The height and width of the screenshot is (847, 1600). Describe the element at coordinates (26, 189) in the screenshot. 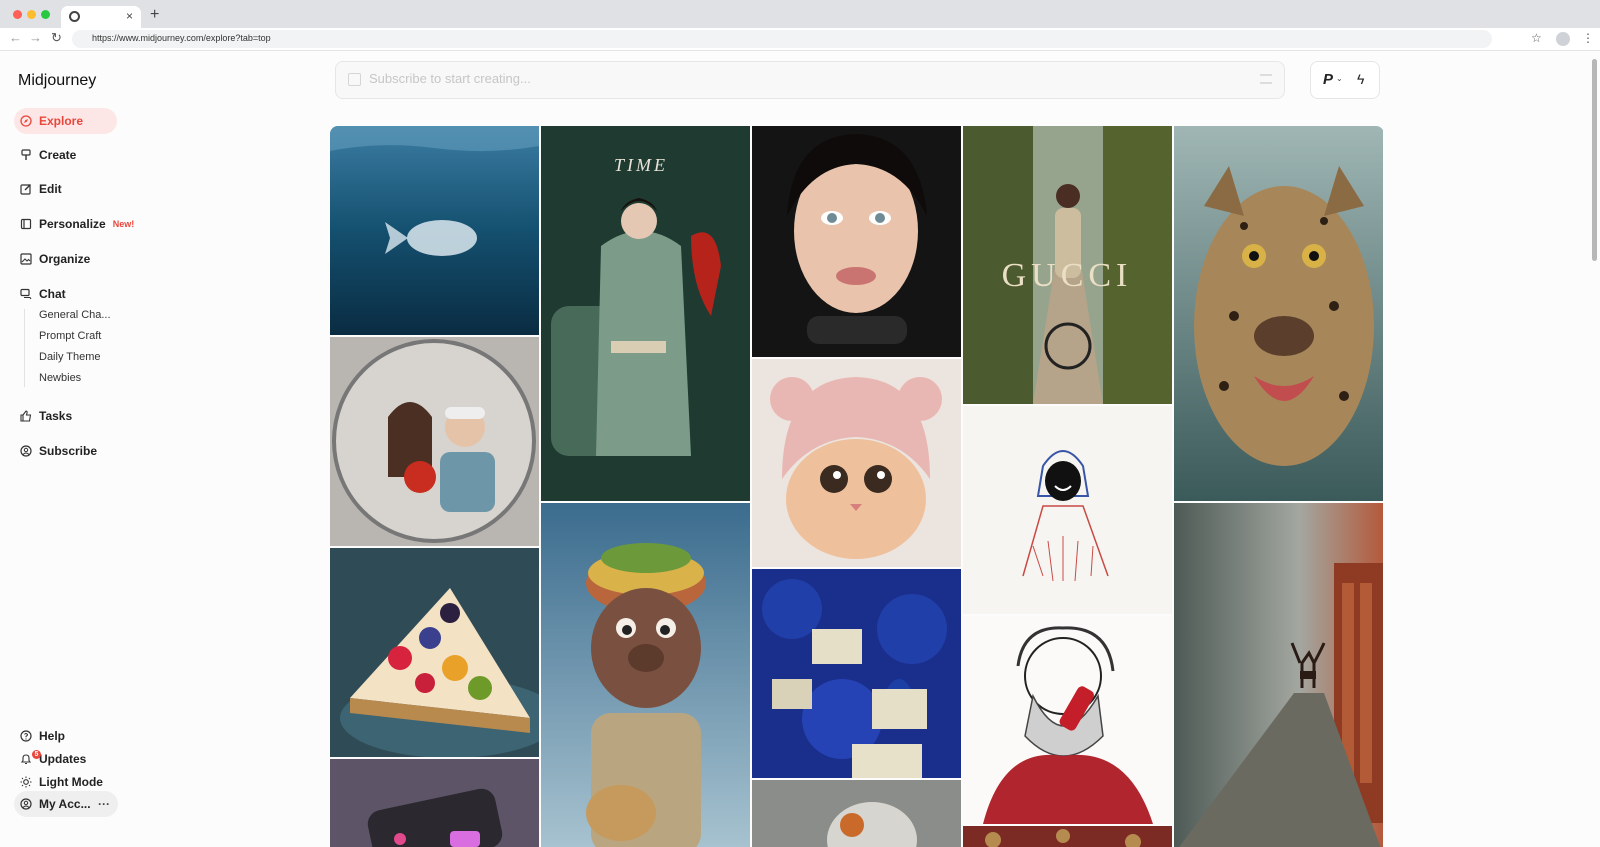

I see `edit-icon` at that location.